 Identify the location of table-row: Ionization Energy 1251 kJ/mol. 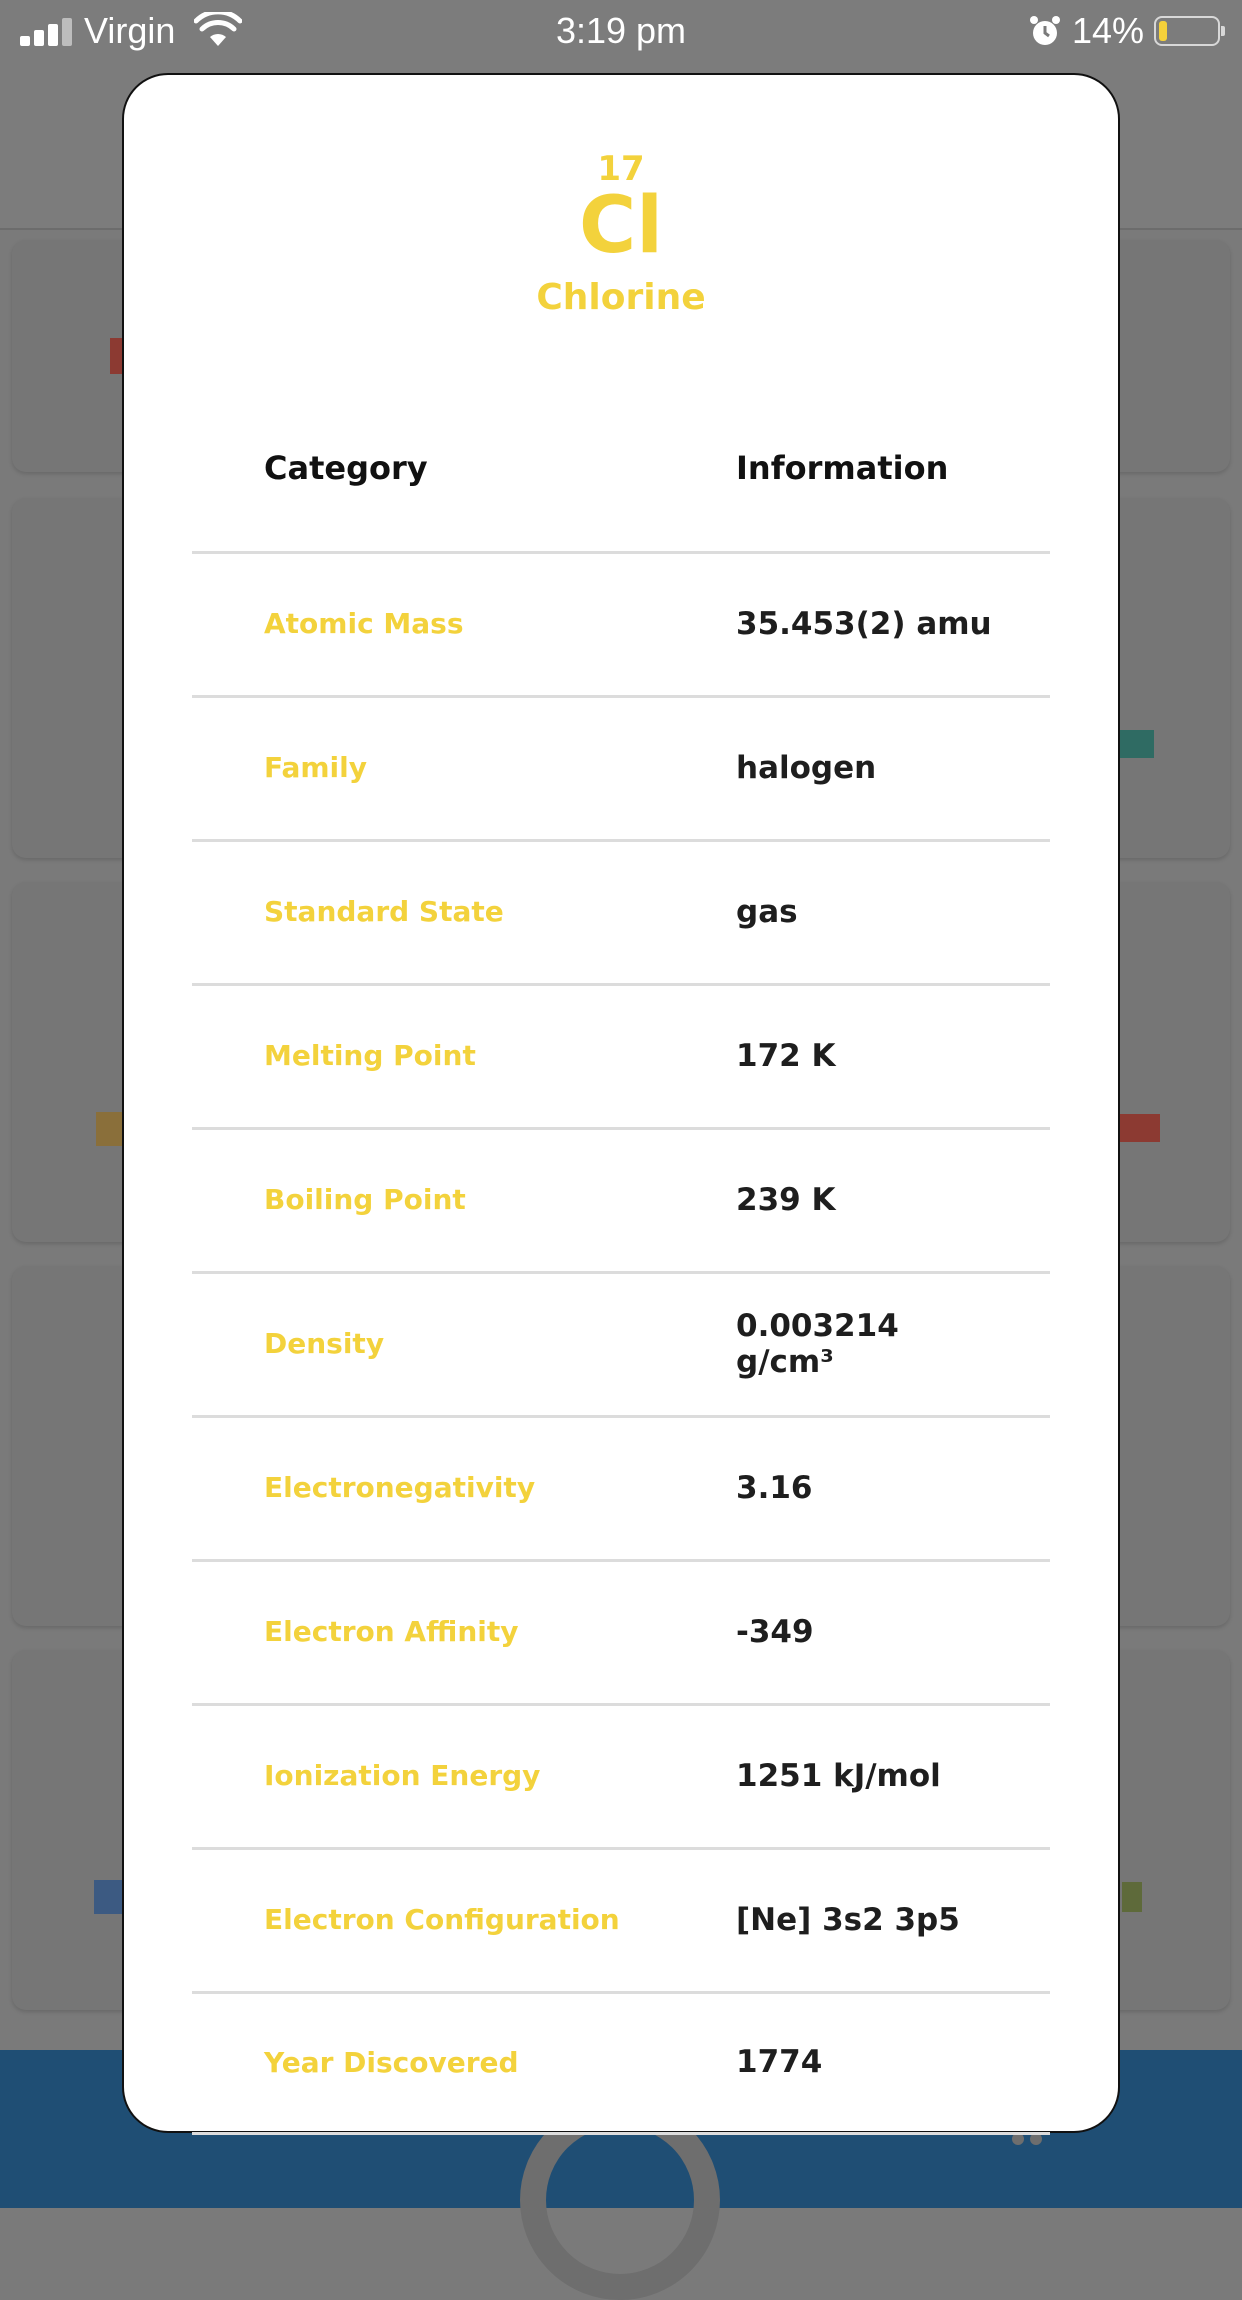
(621, 1775).